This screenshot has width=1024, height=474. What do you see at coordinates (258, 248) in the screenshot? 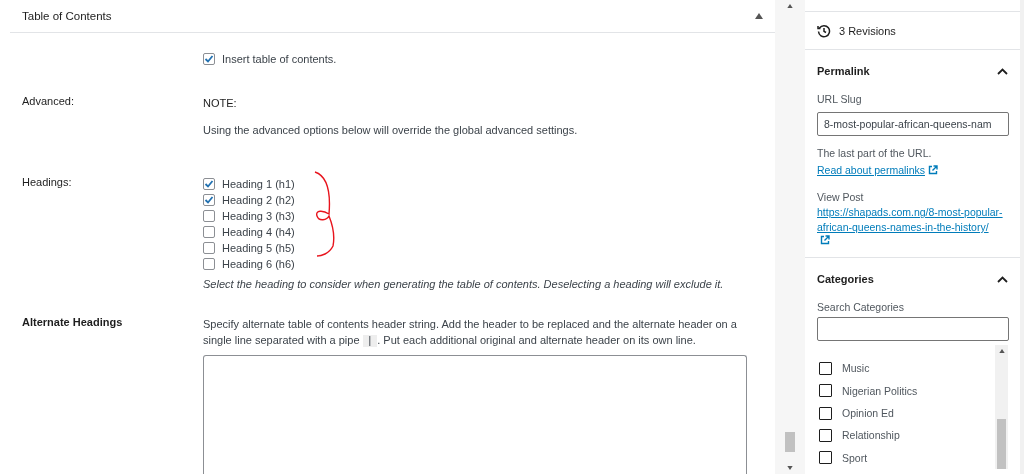
I see `checkbox-label: Heading 5 (h5)` at bounding box center [258, 248].